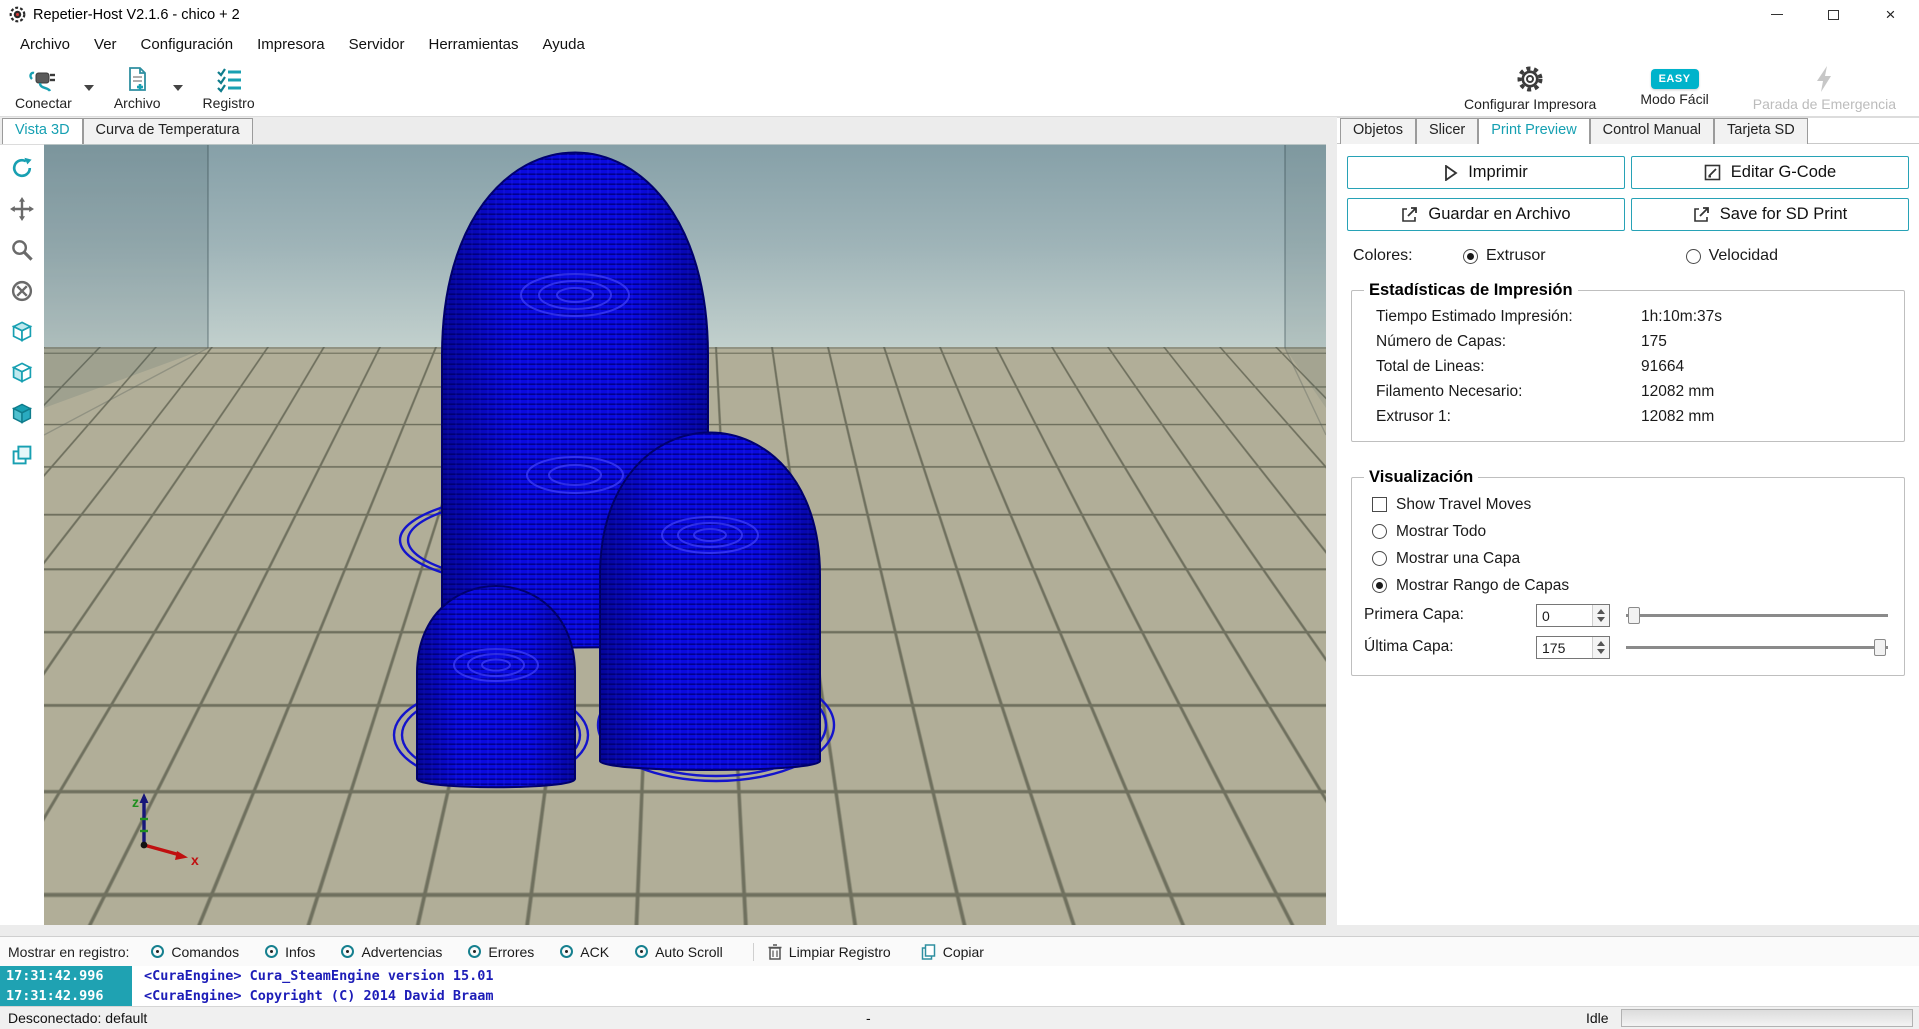 The height and width of the screenshot is (1029, 1919). What do you see at coordinates (377, 44) in the screenshot?
I see `menu-servidor: Servidor` at bounding box center [377, 44].